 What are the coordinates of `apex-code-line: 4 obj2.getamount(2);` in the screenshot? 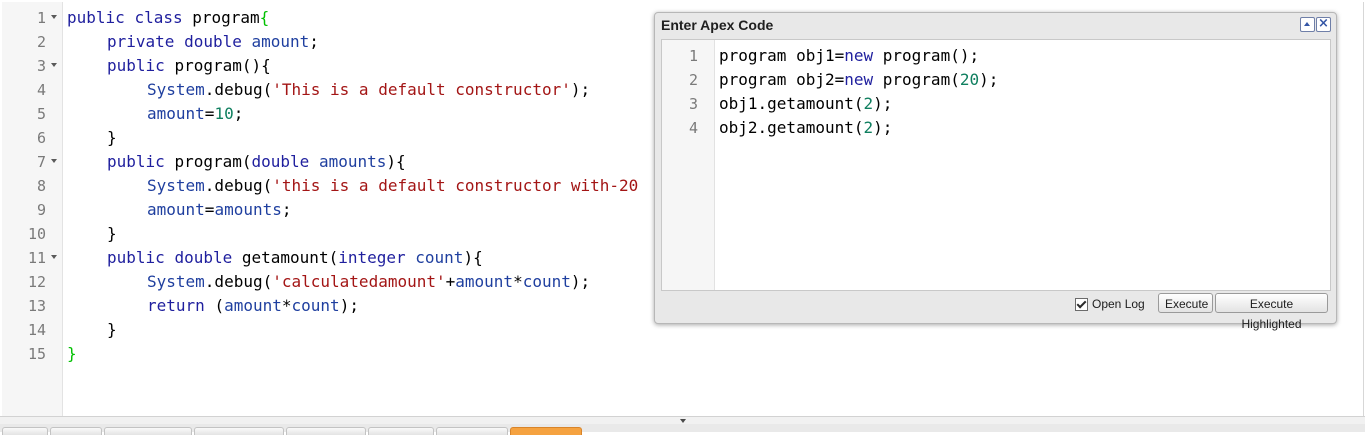 It's located at (996, 128).